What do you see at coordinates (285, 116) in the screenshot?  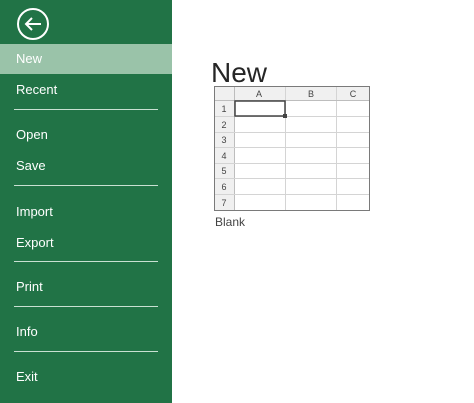 I see `fill-handle` at bounding box center [285, 116].